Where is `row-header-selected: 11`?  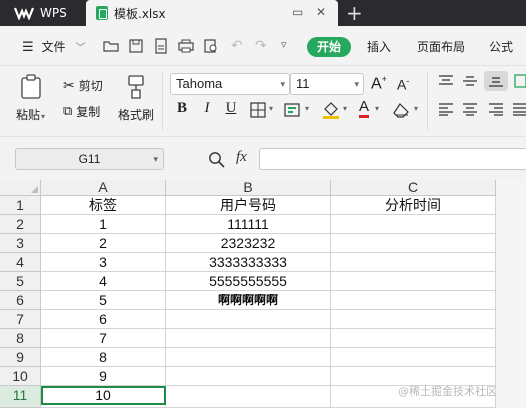
row-header-selected: 11 is located at coordinates (20, 397).